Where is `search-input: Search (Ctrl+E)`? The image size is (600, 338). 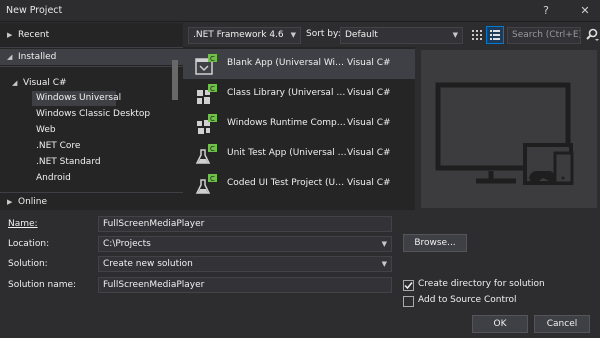
search-input: Search (Ctrl+E) is located at coordinates (544, 35).